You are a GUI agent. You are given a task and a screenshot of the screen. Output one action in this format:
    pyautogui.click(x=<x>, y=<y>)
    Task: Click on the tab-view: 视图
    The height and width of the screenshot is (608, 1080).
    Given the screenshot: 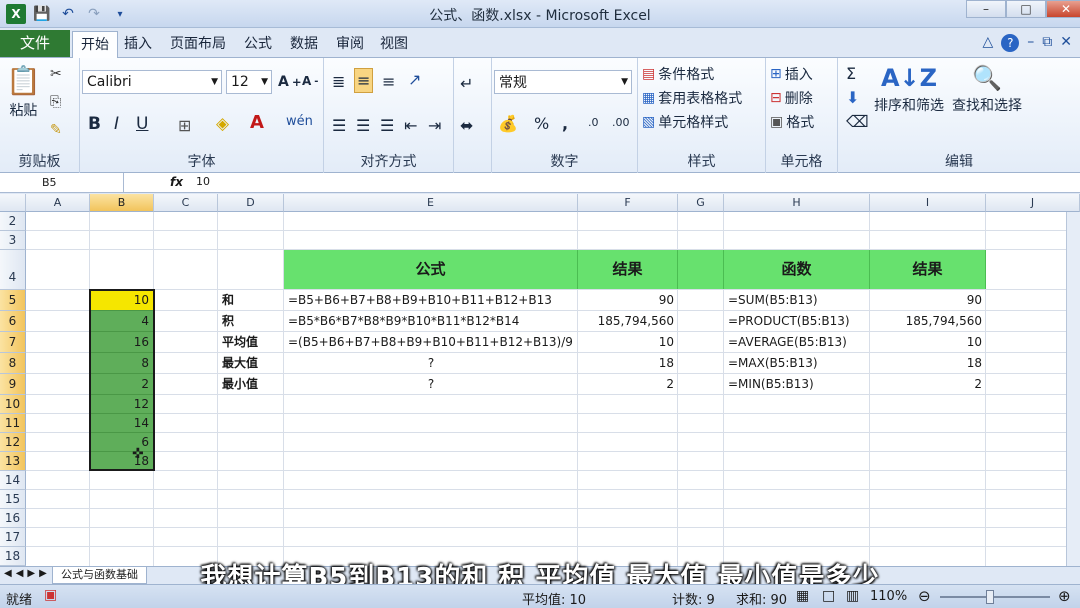 What is the action you would take?
    pyautogui.click(x=394, y=44)
    